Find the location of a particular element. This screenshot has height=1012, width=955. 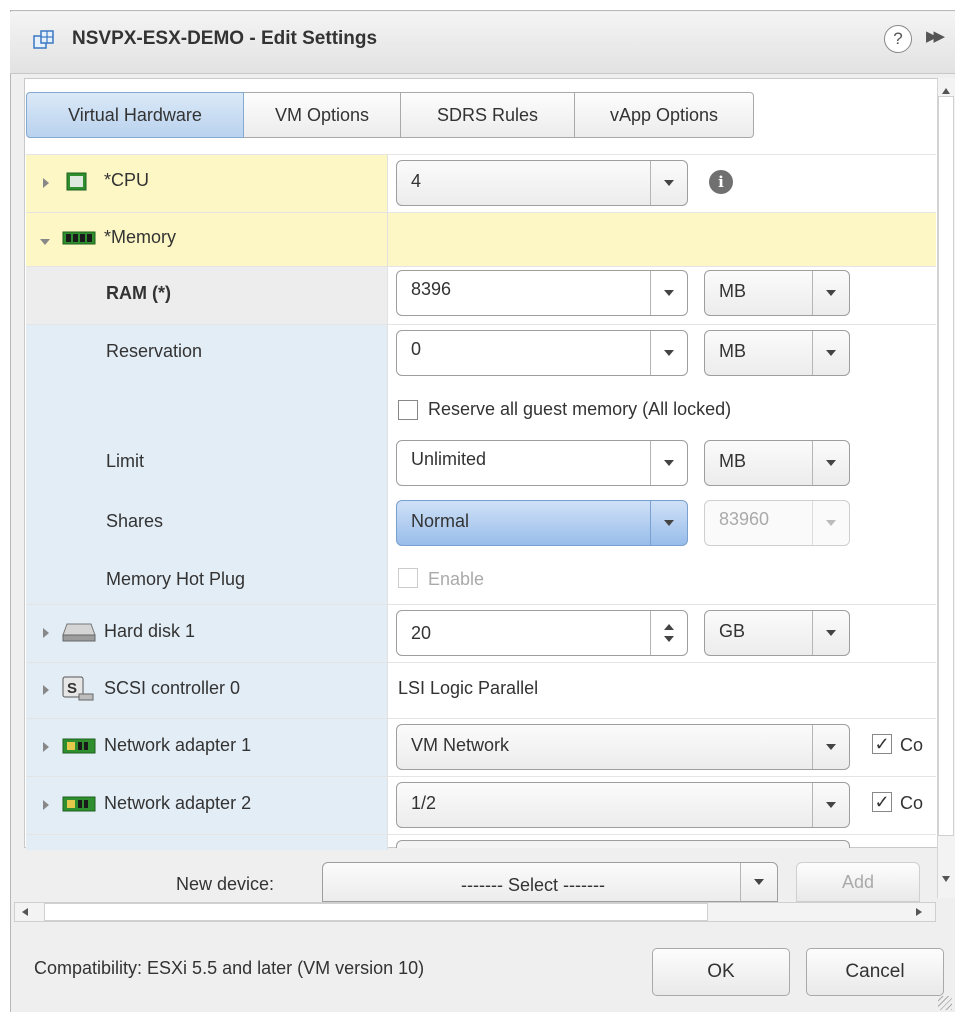

shares-level-select: Normal is located at coordinates (542, 523).